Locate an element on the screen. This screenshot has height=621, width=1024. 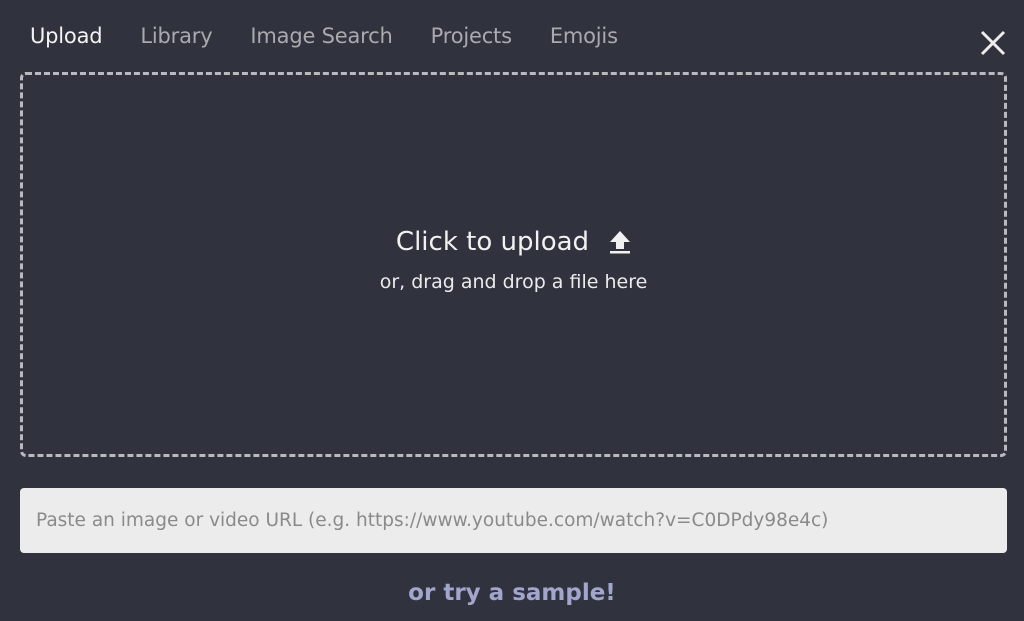
try-sample-link: or try a sample! is located at coordinates (512, 593).